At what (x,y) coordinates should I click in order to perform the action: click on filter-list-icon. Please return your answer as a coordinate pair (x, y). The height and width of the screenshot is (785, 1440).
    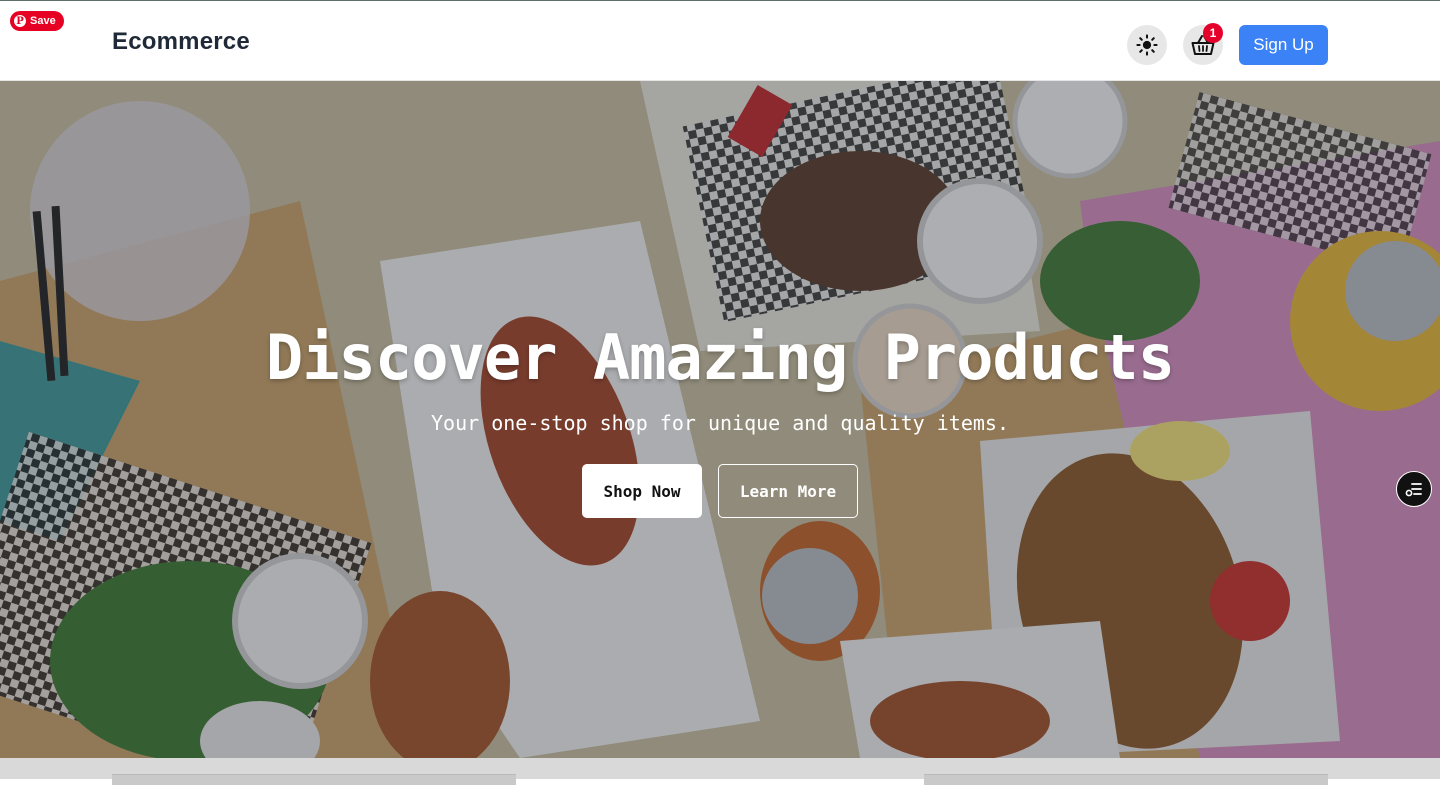
    Looking at the image, I should click on (1413, 490).